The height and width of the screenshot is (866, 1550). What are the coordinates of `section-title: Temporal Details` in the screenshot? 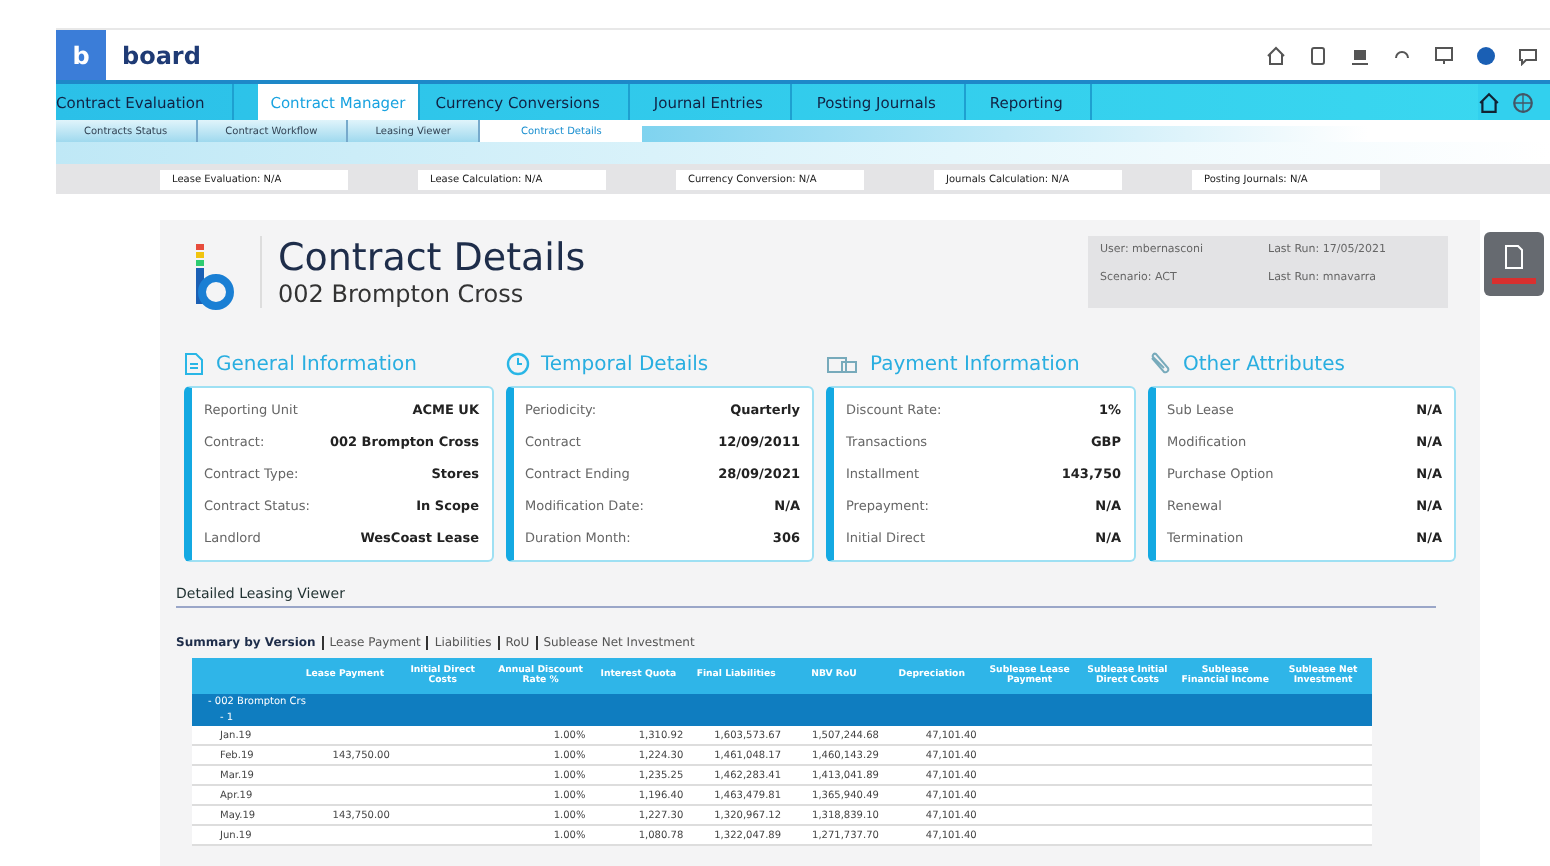 It's located at (625, 364).